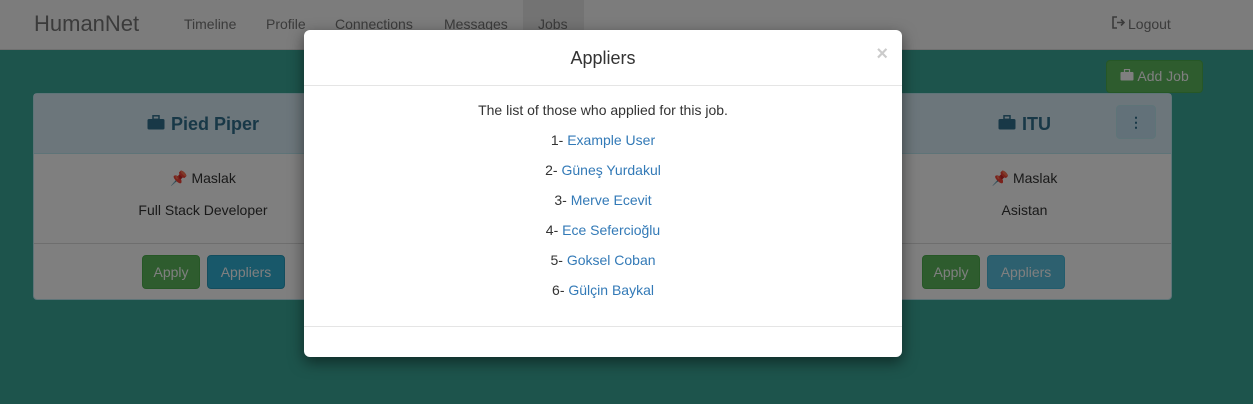 The image size is (1253, 404). I want to click on applicant-link: Goksel Coban, so click(611, 260).